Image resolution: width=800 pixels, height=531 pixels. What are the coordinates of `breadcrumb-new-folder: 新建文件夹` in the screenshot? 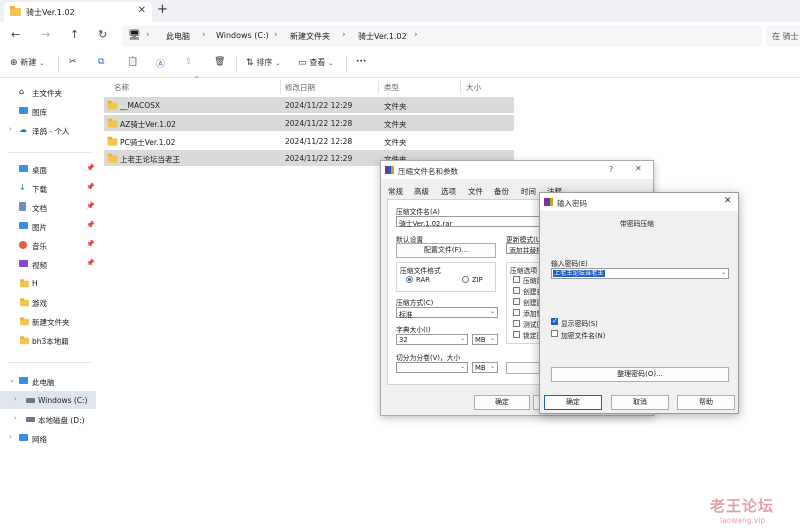 It's located at (310, 36).